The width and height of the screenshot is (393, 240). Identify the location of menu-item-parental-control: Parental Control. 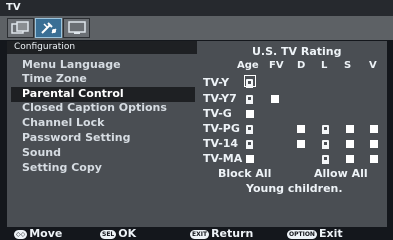
(73, 94).